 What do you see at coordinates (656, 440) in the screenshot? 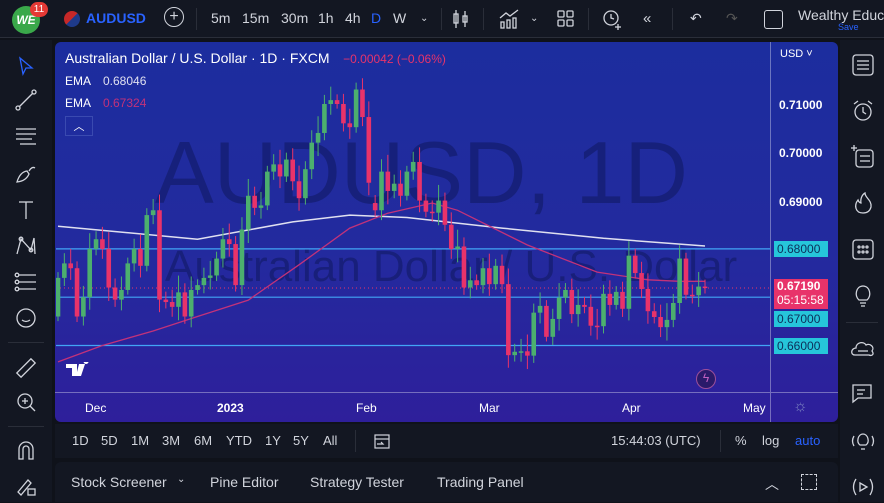
I see `clock-time: 15:44:03 (UTC)` at bounding box center [656, 440].